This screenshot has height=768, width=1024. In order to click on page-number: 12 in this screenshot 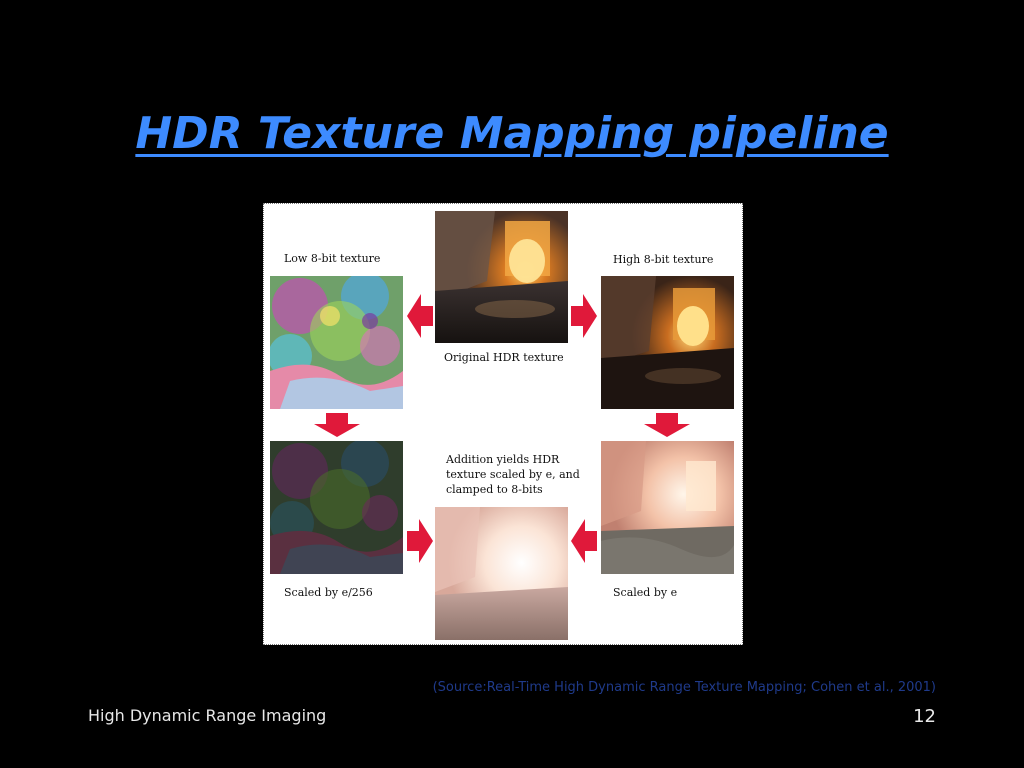, I will do `click(924, 716)`.